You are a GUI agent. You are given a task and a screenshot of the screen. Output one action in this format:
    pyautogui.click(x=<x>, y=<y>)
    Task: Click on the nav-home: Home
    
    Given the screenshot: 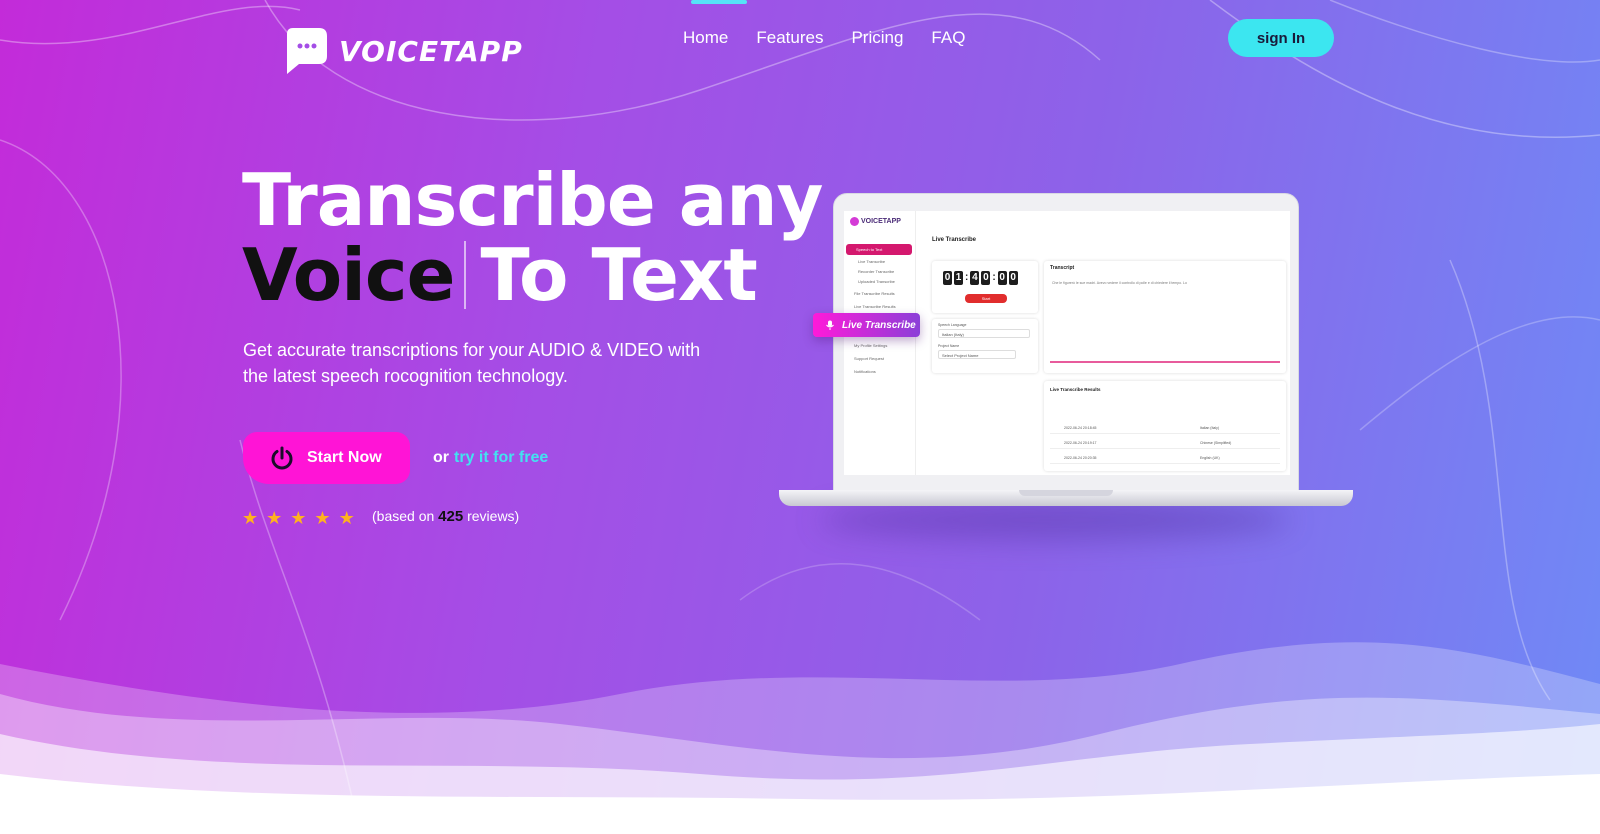 What is the action you would take?
    pyautogui.click(x=715, y=27)
    